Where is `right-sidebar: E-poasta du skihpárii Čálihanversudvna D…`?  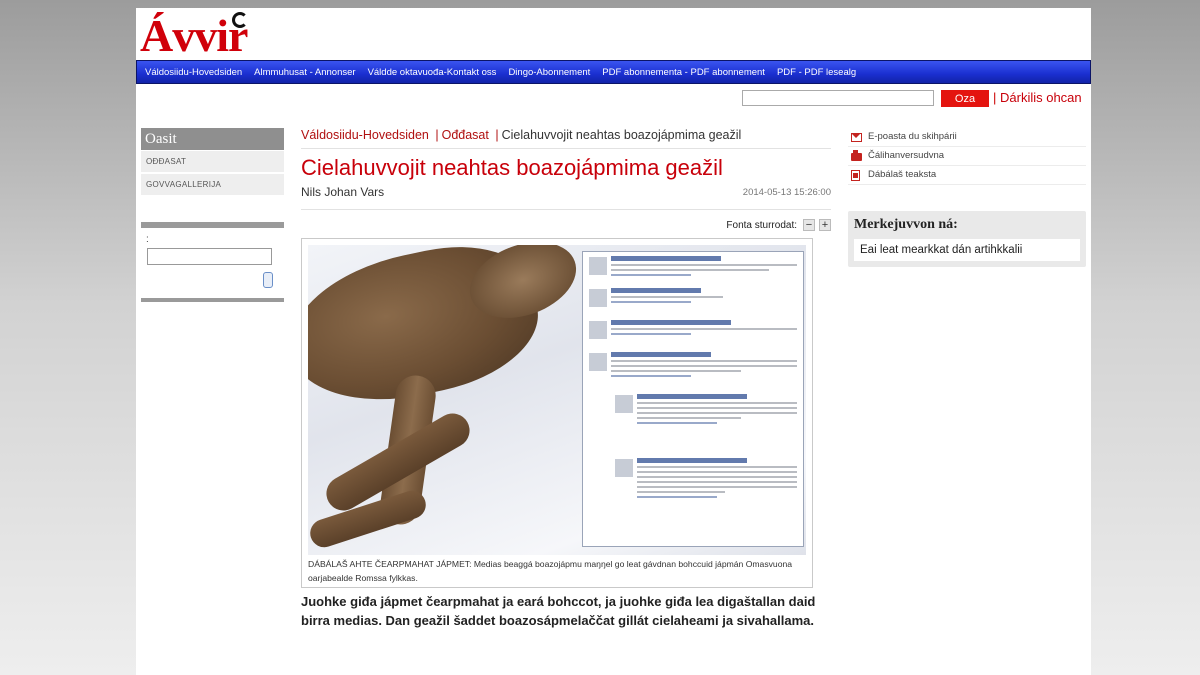
right-sidebar: E-poasta du skihpárii Čálihanversudvna D… is located at coordinates (967, 197).